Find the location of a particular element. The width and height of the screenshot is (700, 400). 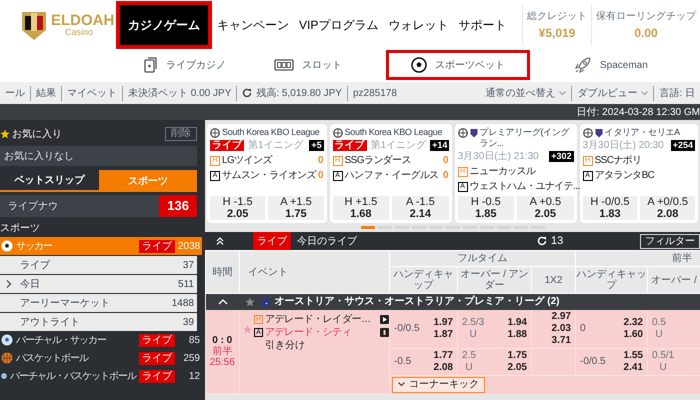

nav-link: カジノゲーム is located at coordinates (164, 25).